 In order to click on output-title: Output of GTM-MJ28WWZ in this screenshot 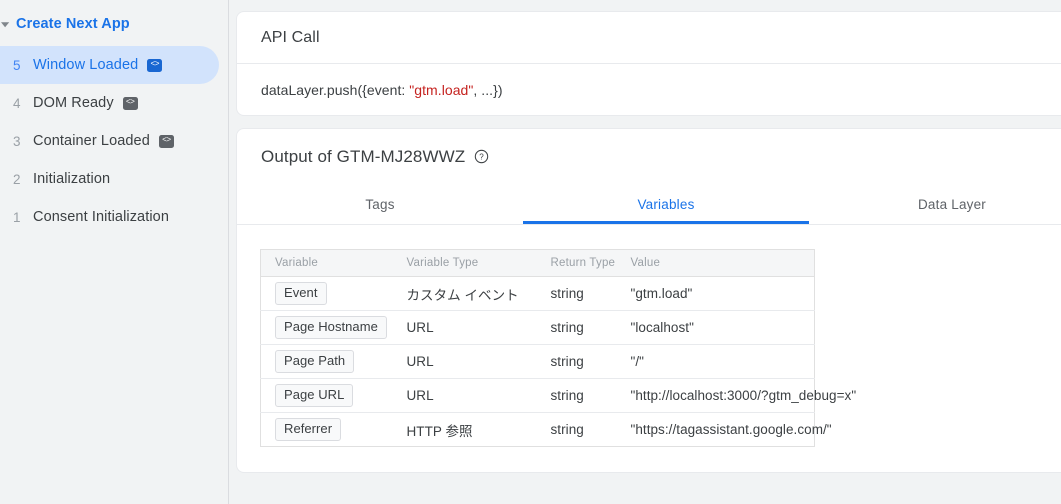, I will do `click(363, 156)`.